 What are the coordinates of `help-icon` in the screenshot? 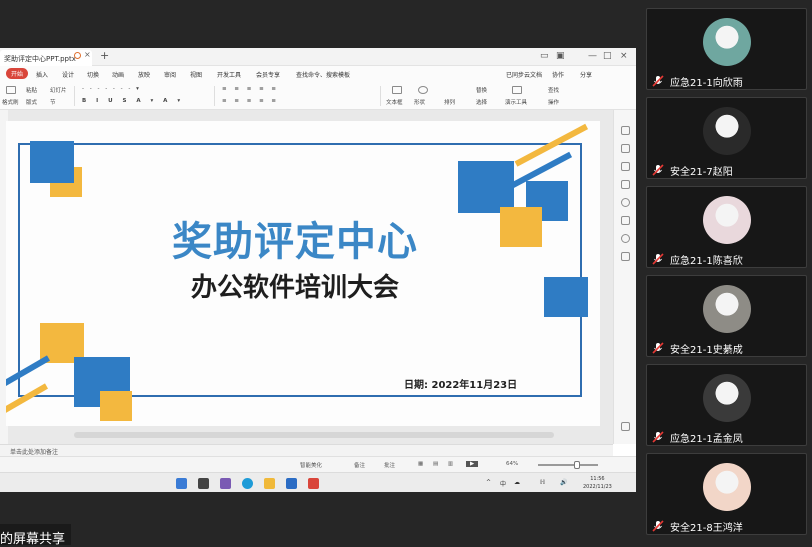 It's located at (625, 202).